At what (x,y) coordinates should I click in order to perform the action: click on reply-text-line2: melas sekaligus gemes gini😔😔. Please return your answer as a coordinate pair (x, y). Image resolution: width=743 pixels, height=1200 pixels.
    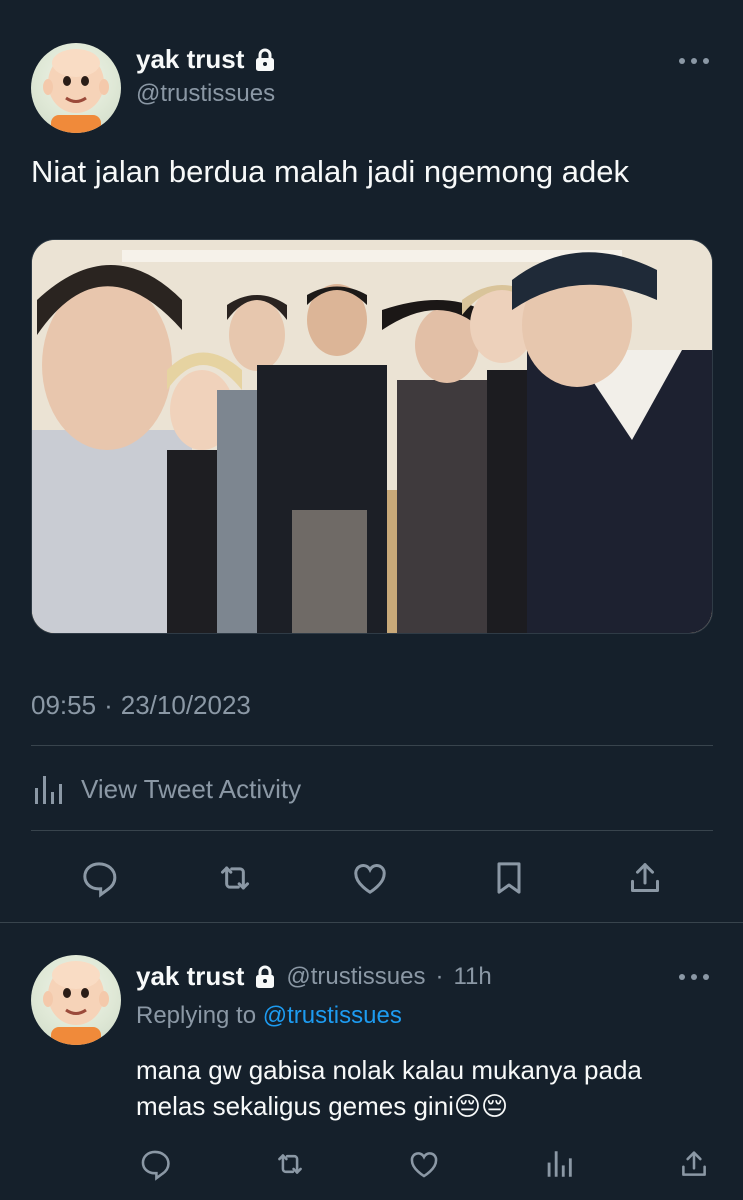
    Looking at the image, I should click on (322, 1106).